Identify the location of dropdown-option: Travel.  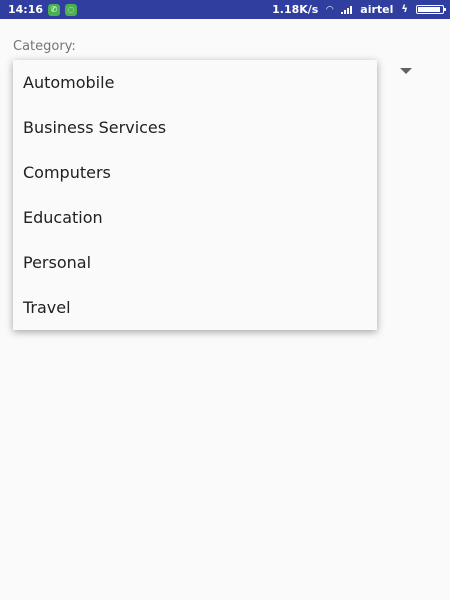
(195, 307).